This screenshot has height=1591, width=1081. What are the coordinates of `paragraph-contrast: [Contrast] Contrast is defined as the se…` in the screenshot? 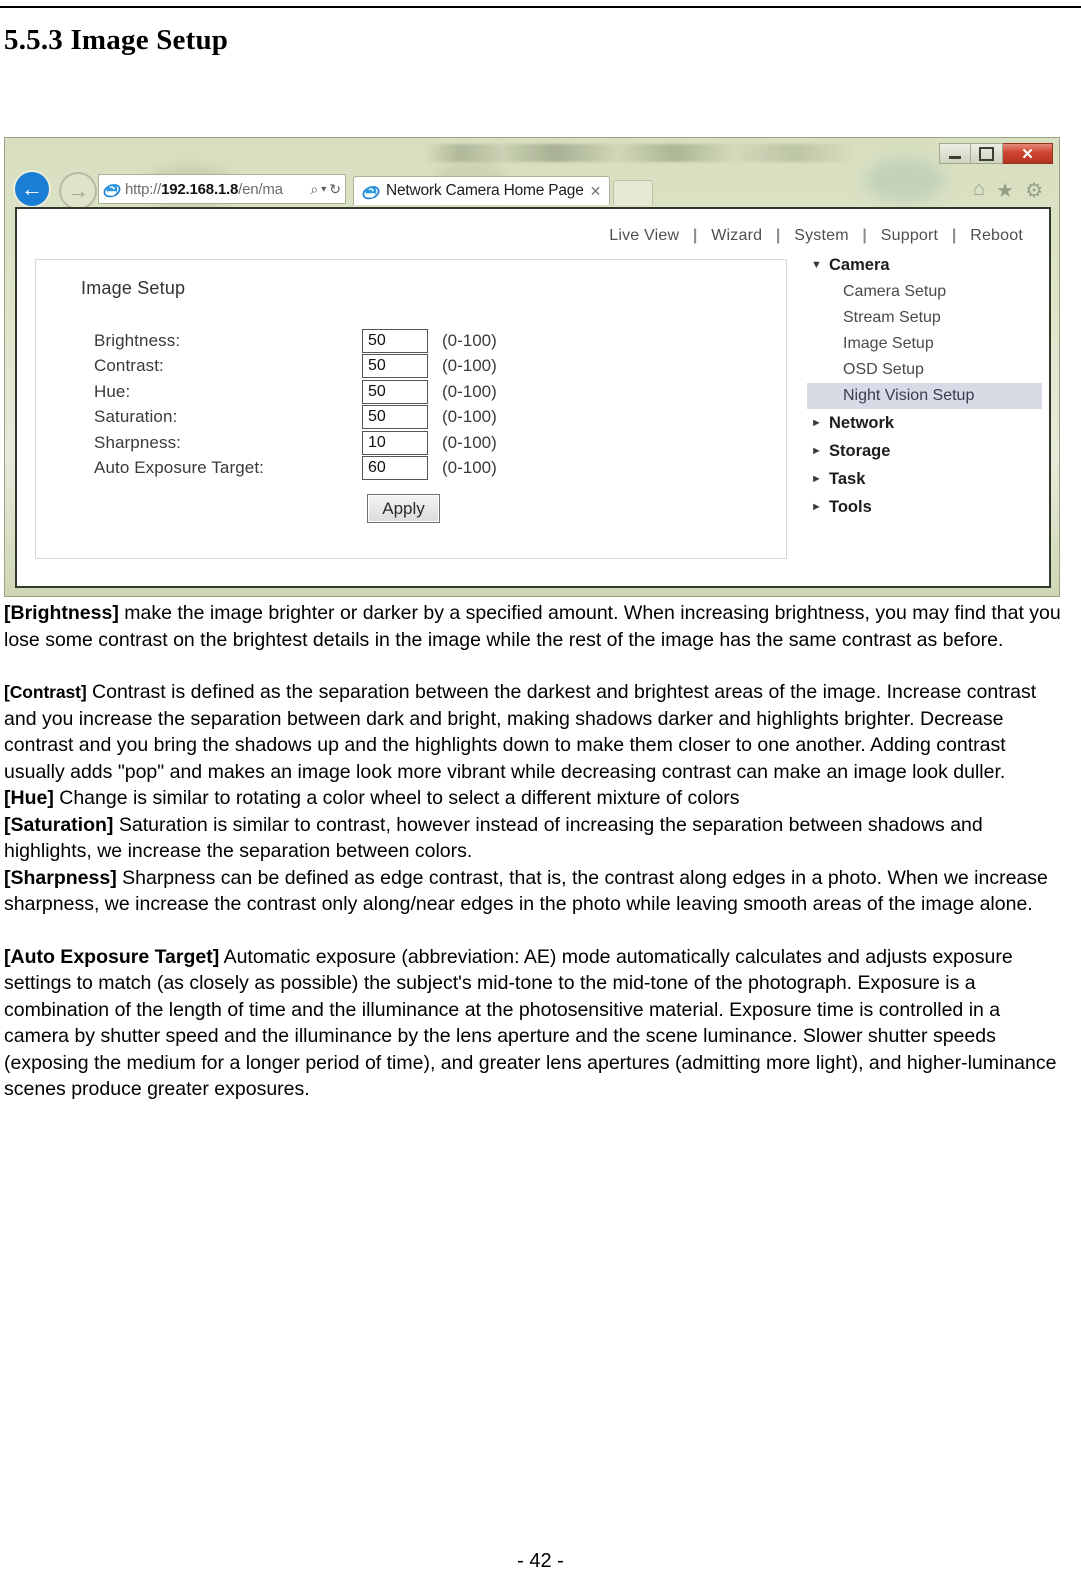 It's located at (535, 732).